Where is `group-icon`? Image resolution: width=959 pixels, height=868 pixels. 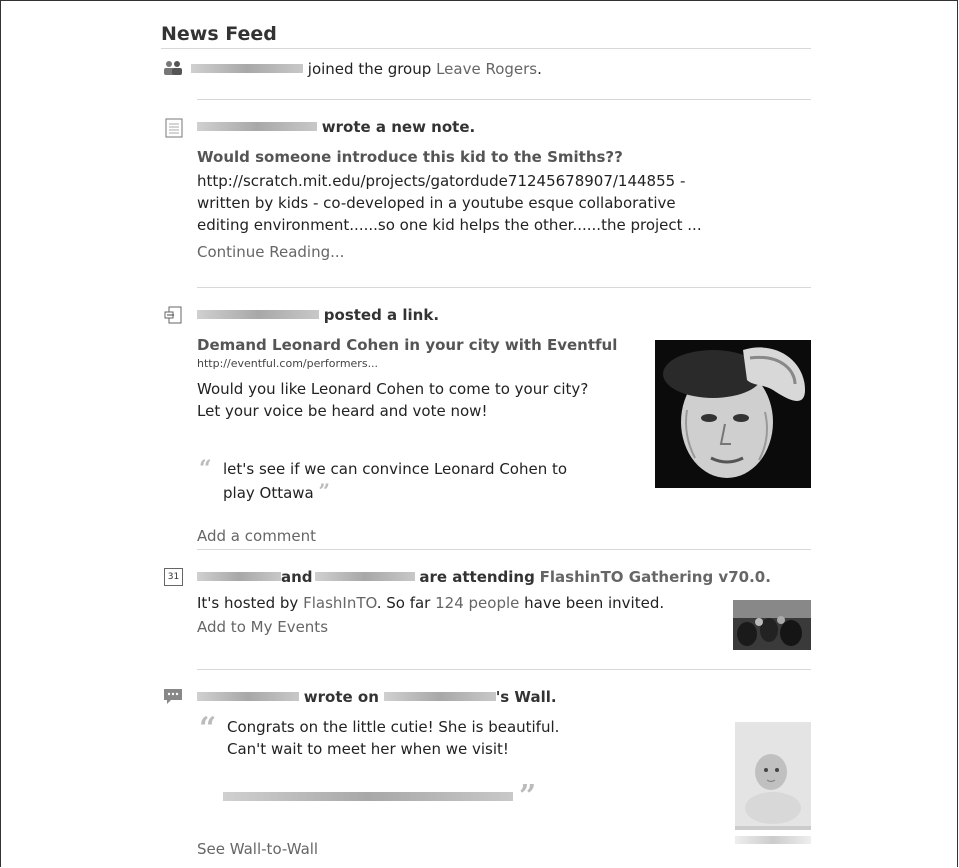 group-icon is located at coordinates (173, 68).